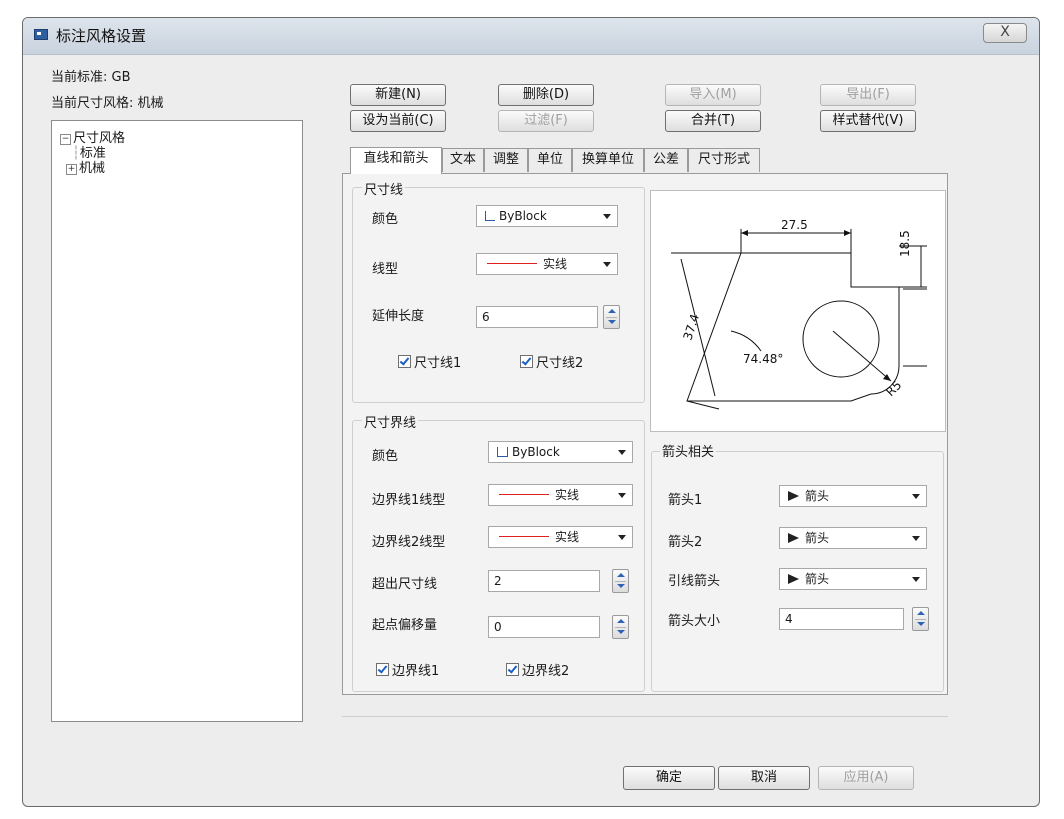 This screenshot has height=819, width=1064. Describe the element at coordinates (620, 627) in the screenshot. I see `offset-stepper` at that location.